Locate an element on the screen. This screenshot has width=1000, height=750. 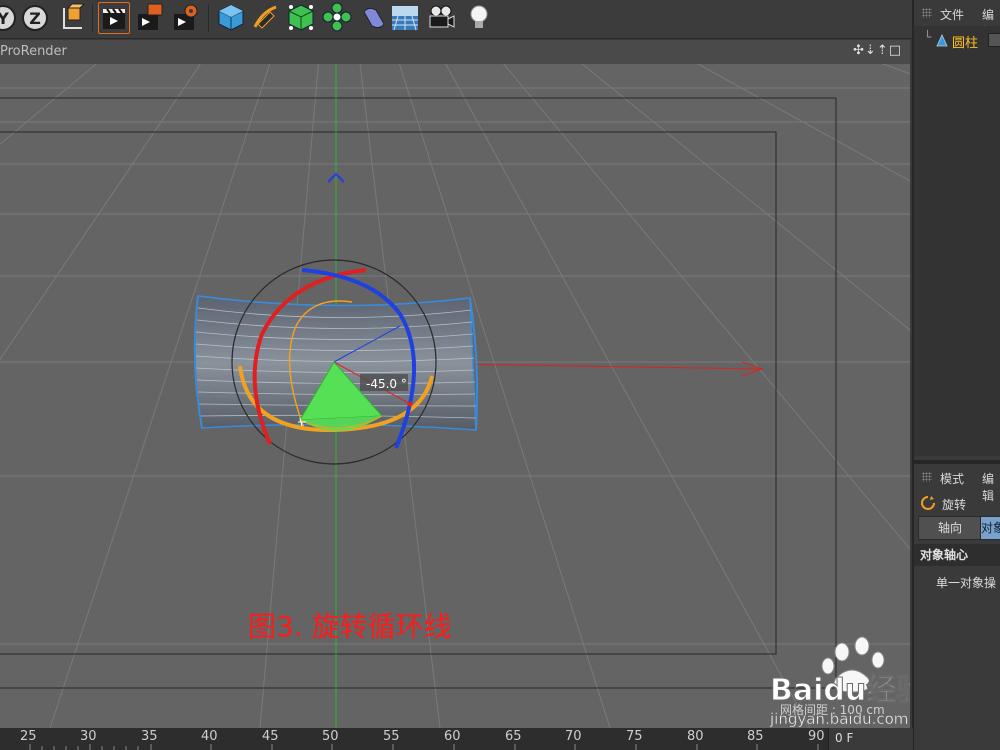
timeline-tick: 55 is located at coordinates (391, 736).